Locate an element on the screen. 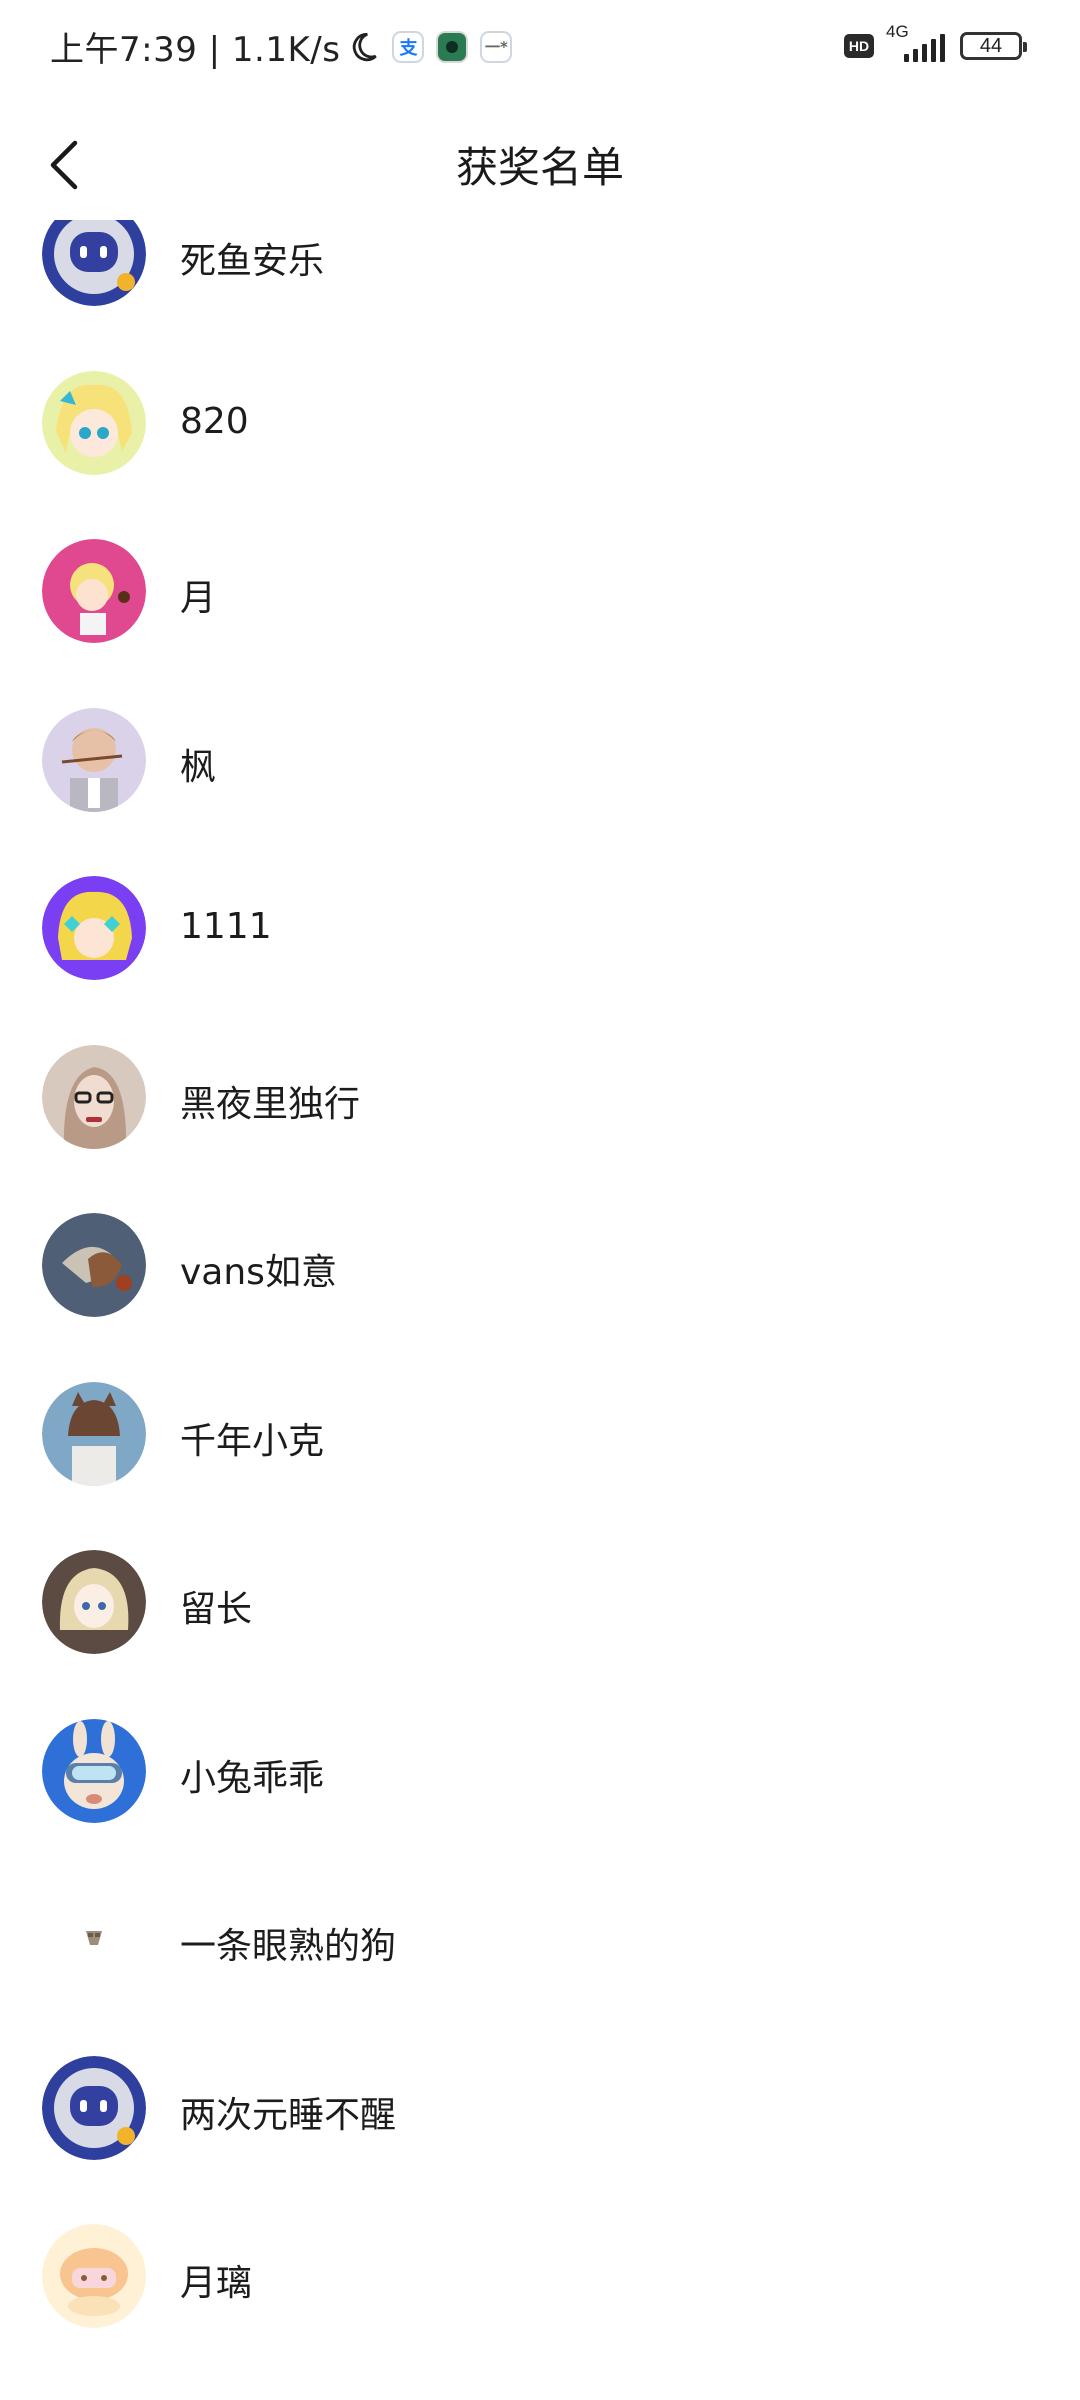 The height and width of the screenshot is (2400, 1080). winner-name: 死鱼安乐 is located at coordinates (252, 261).